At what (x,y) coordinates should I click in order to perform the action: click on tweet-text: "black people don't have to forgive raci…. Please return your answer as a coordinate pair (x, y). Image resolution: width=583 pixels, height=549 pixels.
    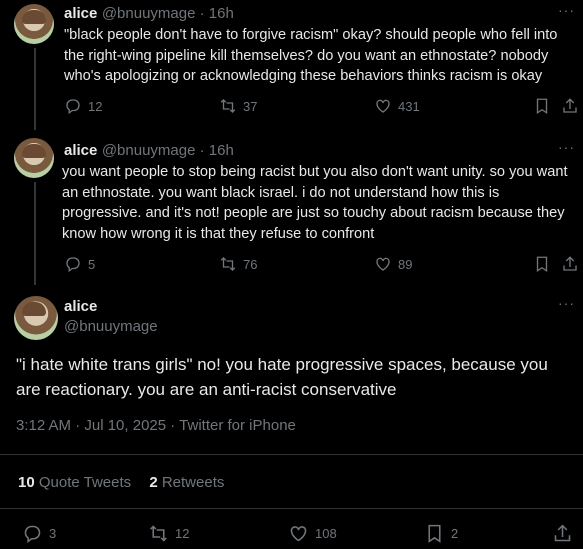
    Looking at the image, I should click on (311, 55).